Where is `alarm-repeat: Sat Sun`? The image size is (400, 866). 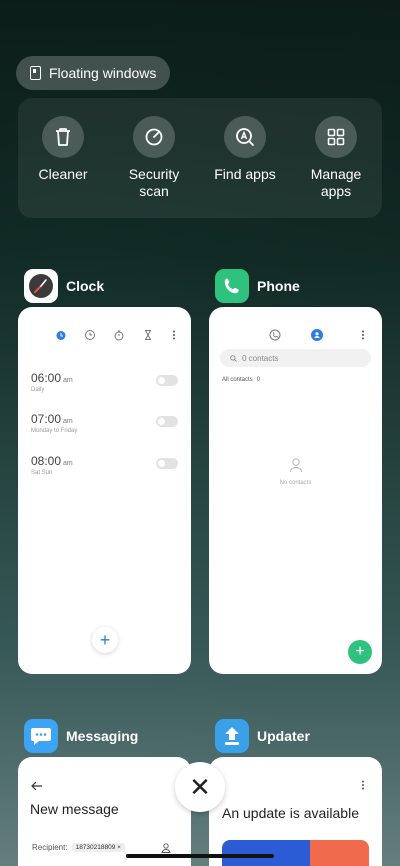 alarm-repeat: Sat Sun is located at coordinates (42, 473).